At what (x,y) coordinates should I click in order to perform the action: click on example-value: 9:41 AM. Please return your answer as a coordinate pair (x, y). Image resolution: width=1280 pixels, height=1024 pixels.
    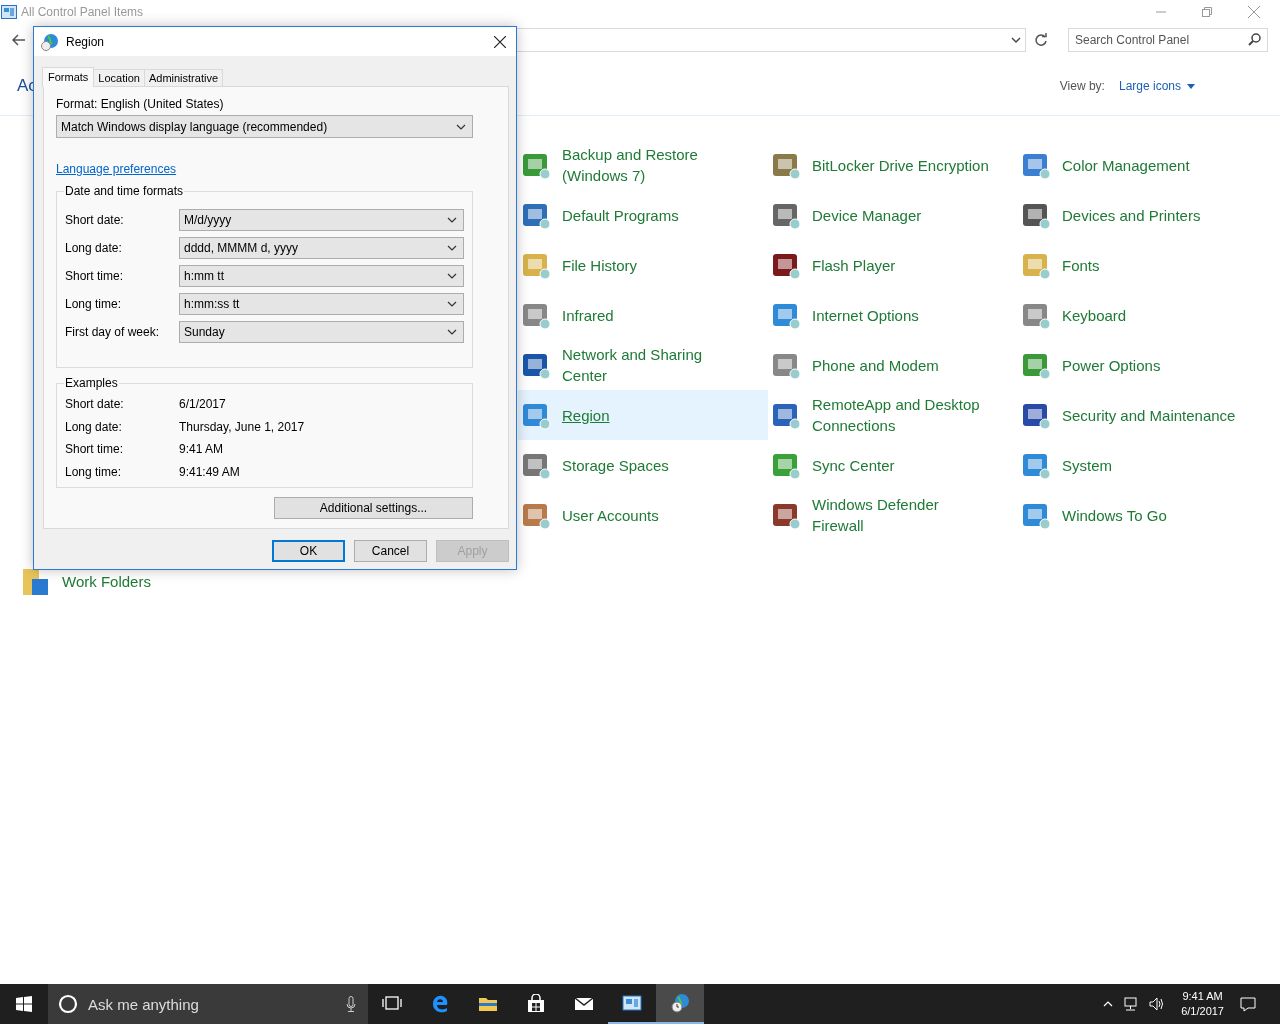
    Looking at the image, I should click on (201, 449).